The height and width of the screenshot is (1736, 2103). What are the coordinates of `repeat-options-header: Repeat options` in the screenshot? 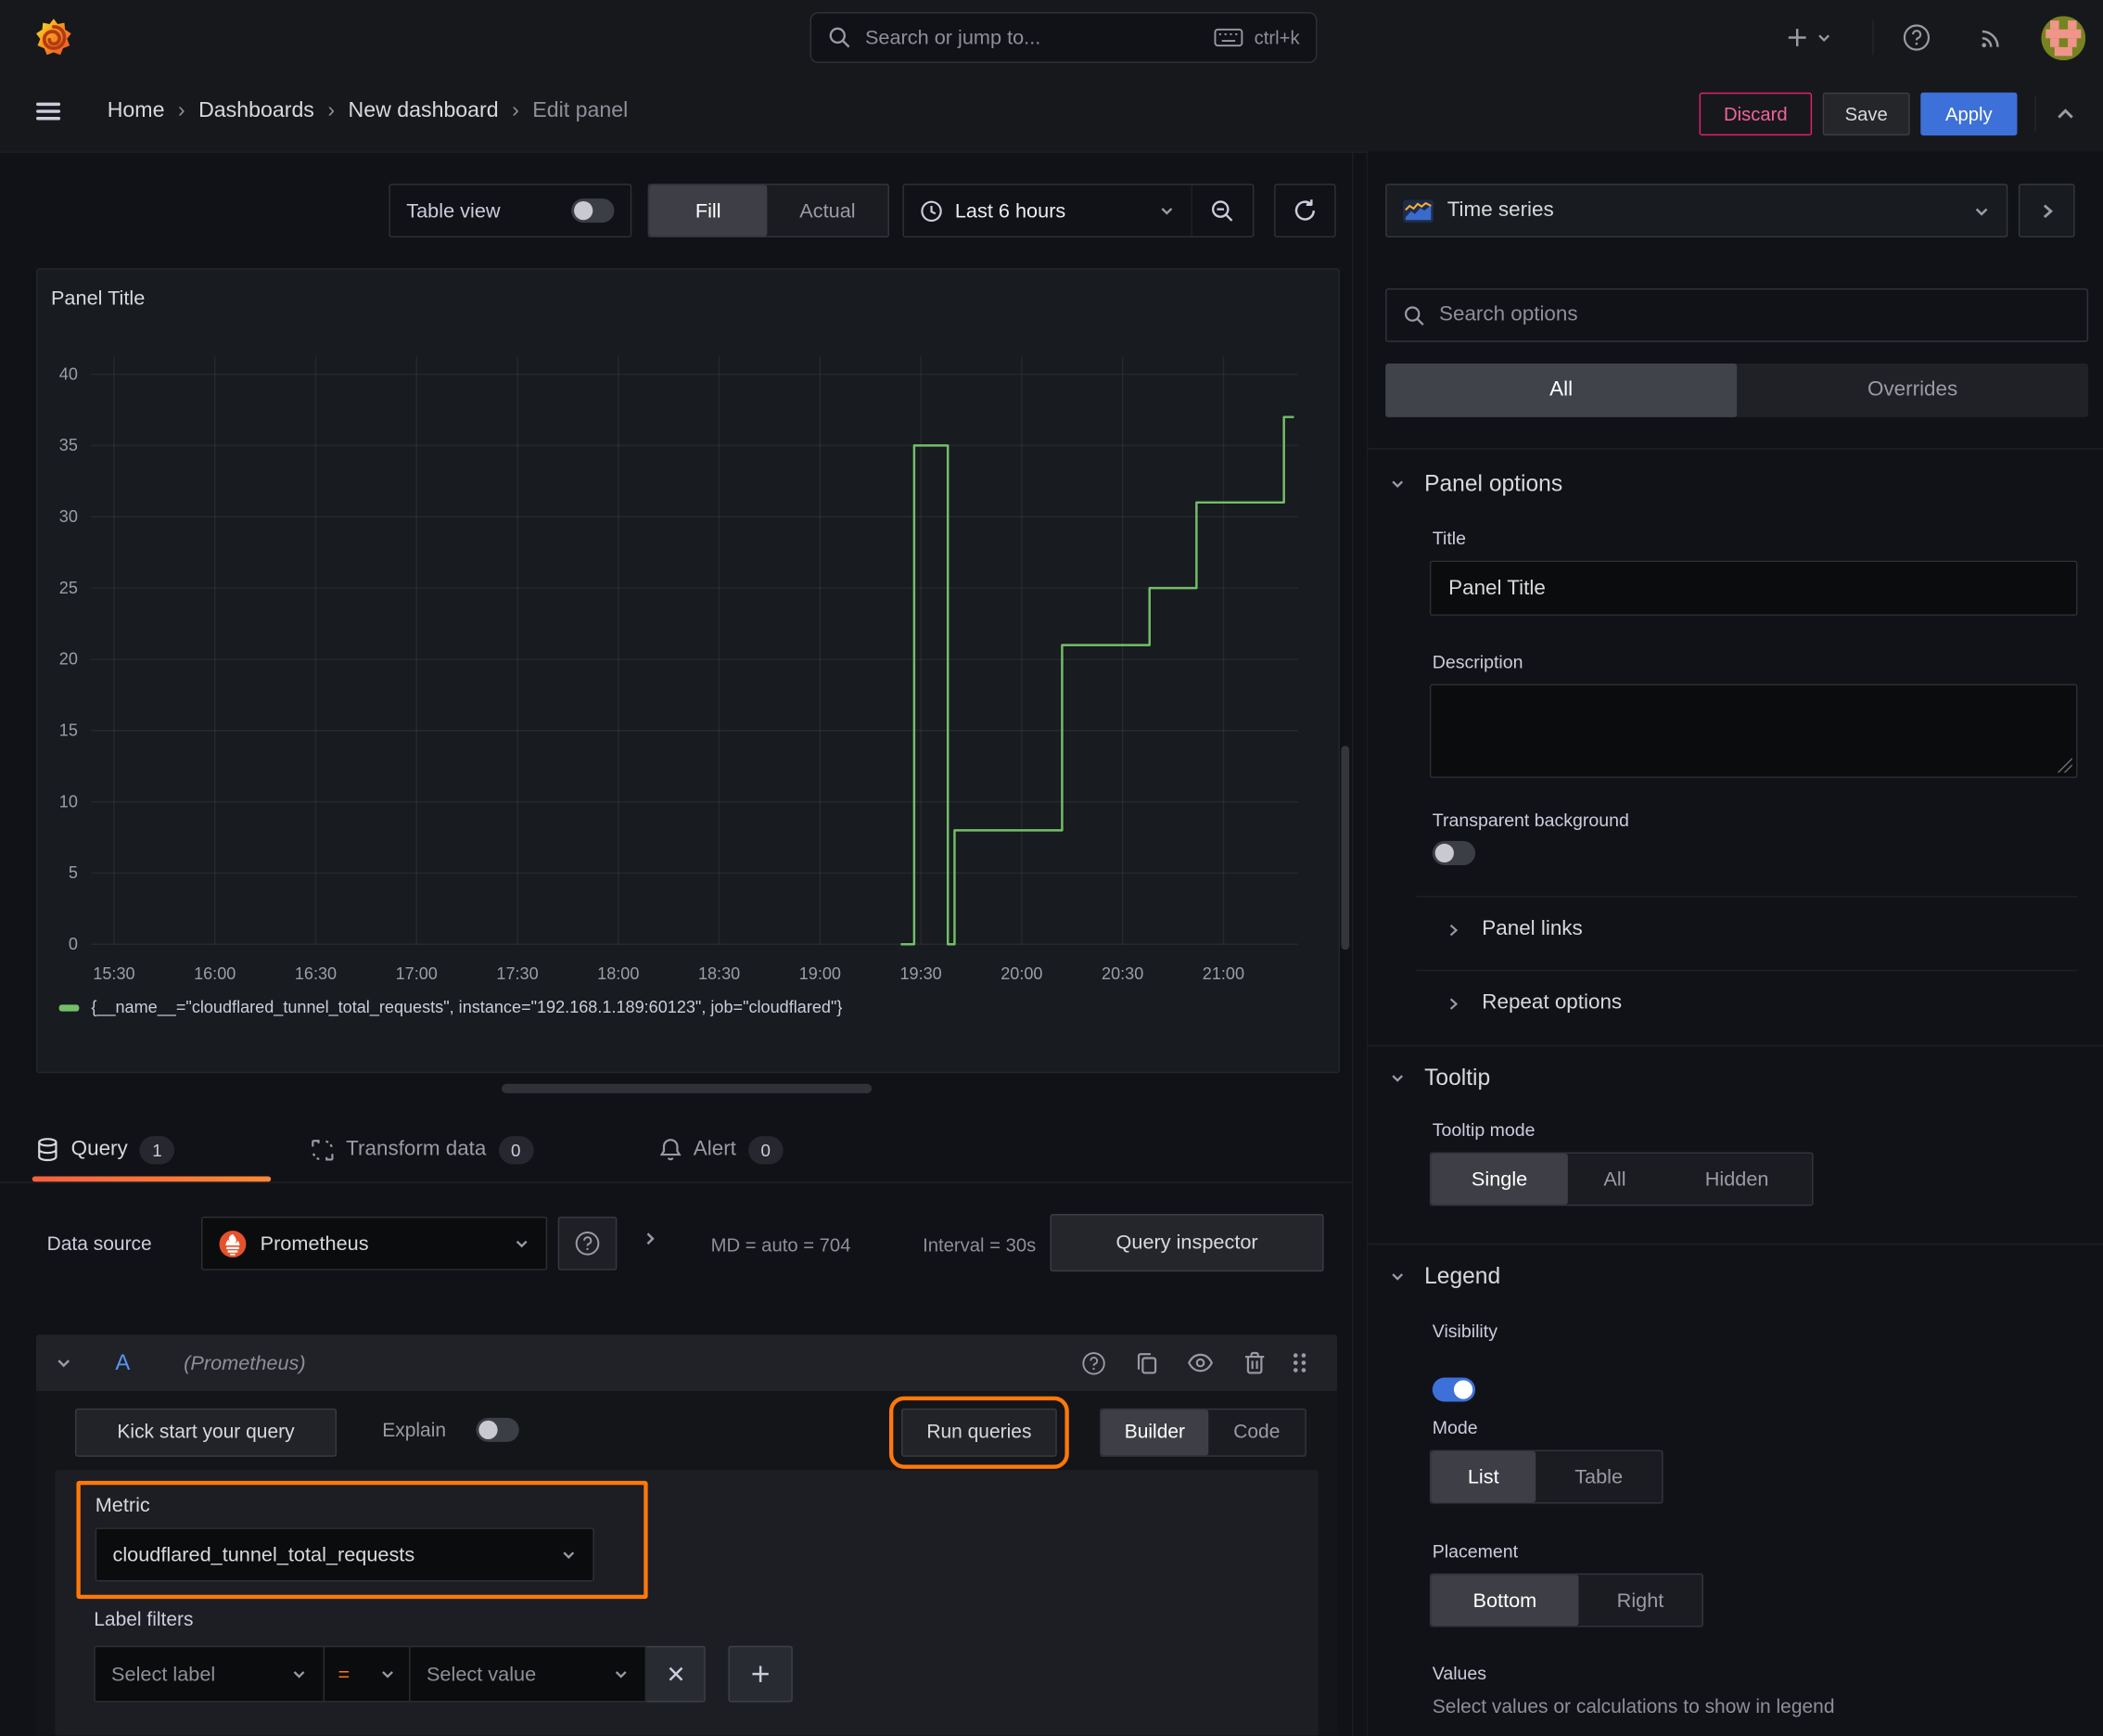 It's located at (1534, 1003).